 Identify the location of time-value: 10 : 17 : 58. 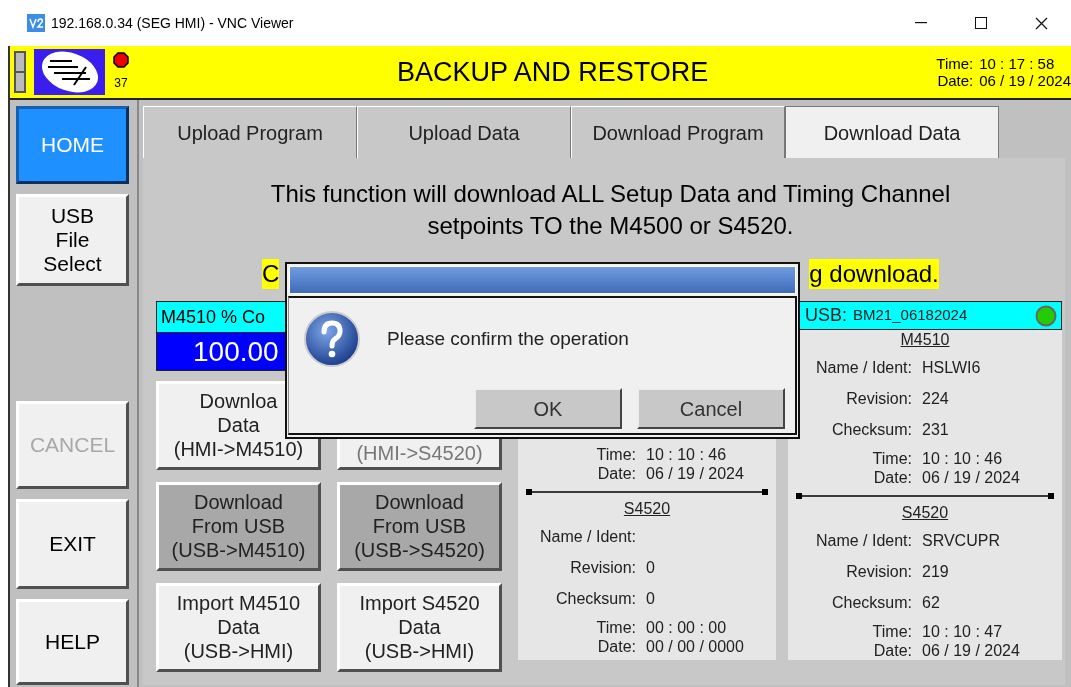
(1017, 63).